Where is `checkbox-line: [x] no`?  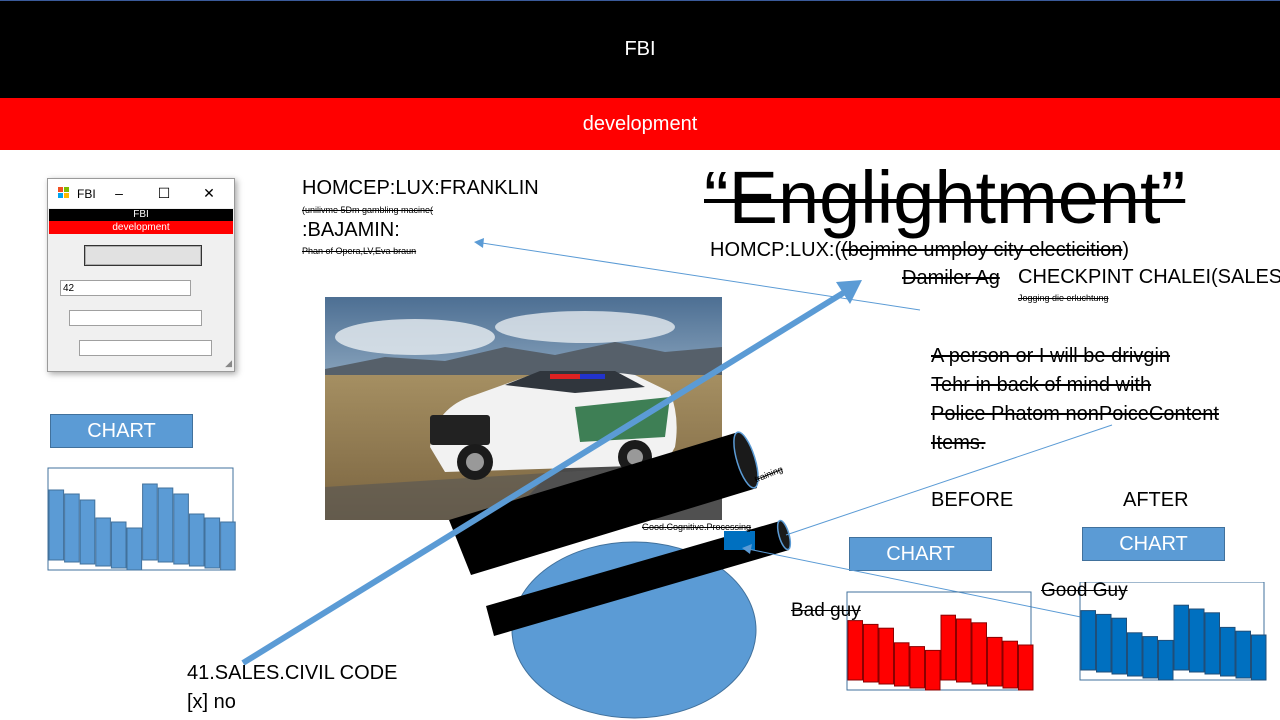
checkbox-line: [x] no is located at coordinates (211, 702).